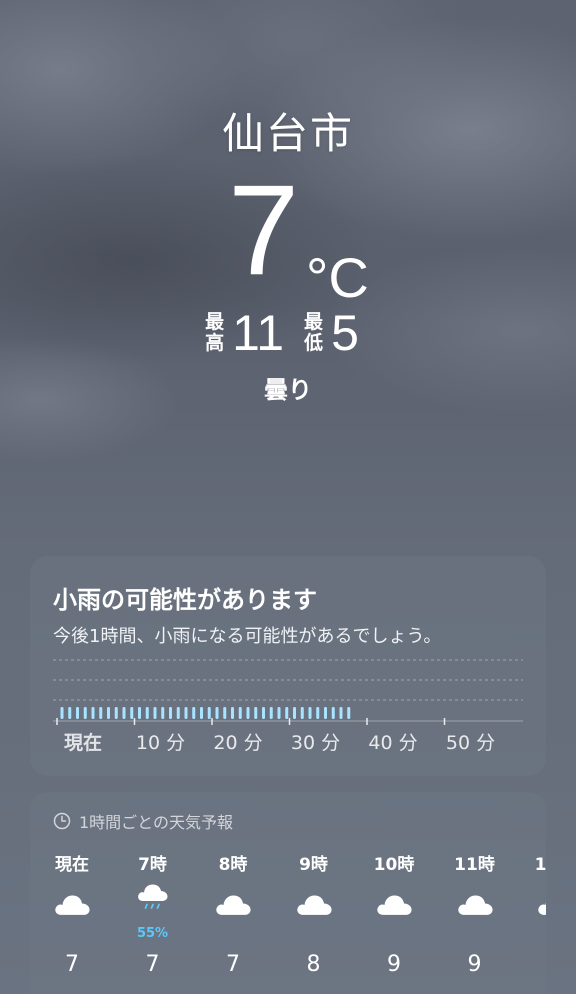 This screenshot has height=994, width=576. Describe the element at coordinates (470, 743) in the screenshot. I see `precipitation-tick-label: 50 分` at that location.